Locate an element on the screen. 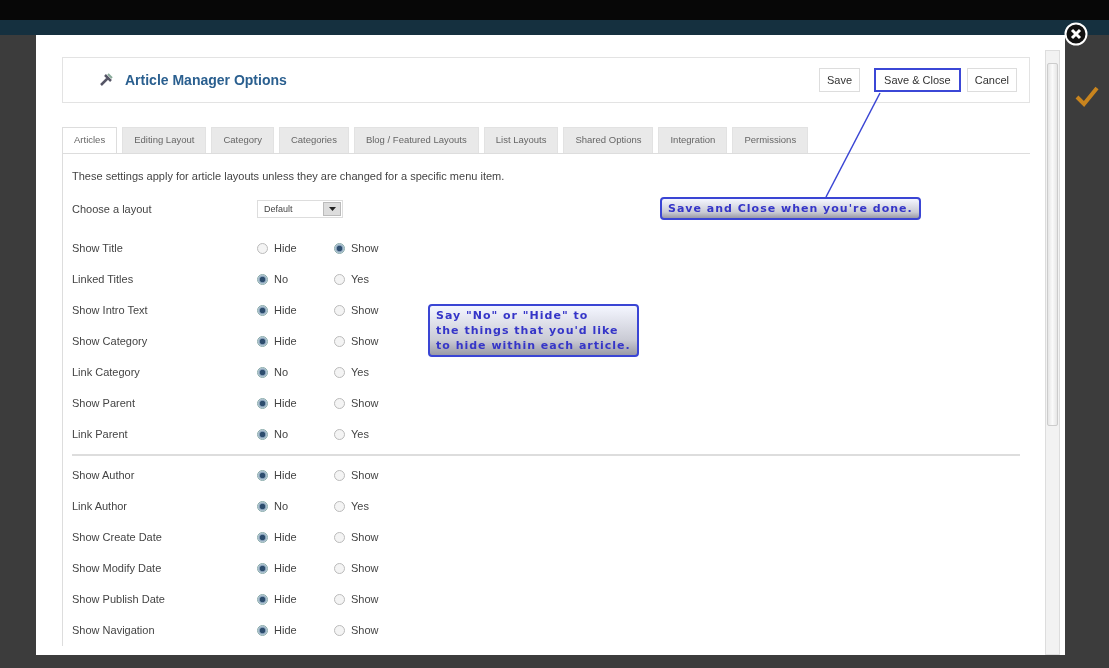  scrollbar is located at coordinates (1052, 352).